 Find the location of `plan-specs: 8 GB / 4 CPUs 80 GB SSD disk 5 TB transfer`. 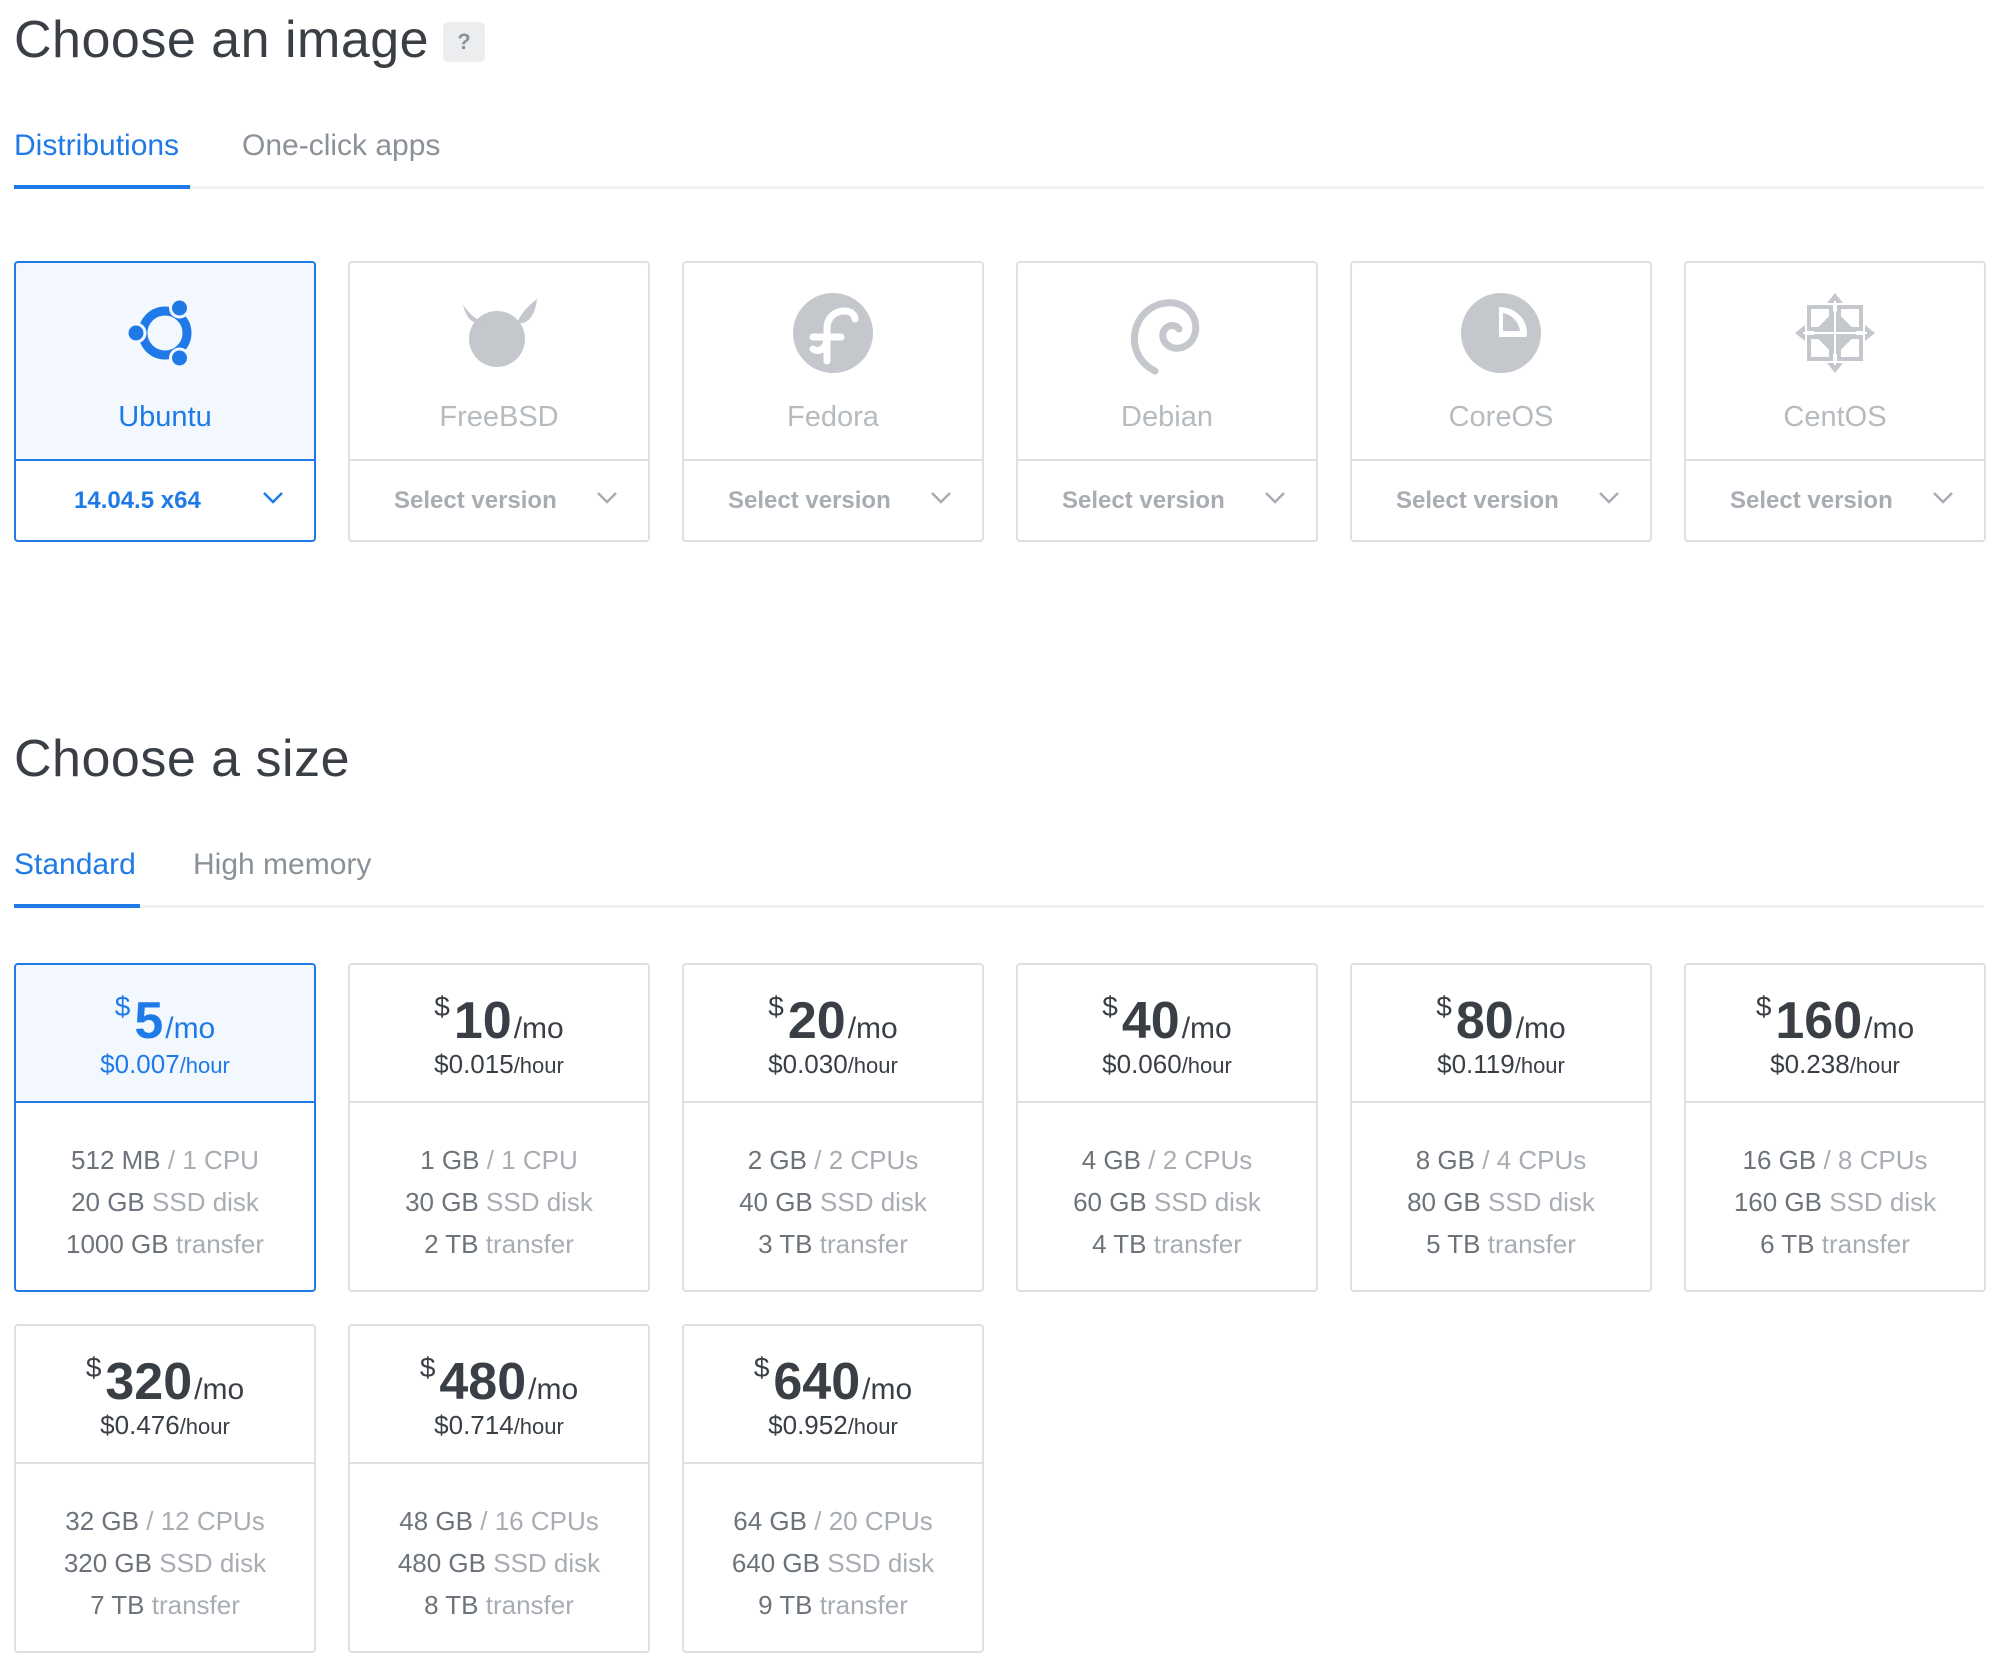

plan-specs: 8 GB / 4 CPUs 80 GB SSD disk 5 TB transfer is located at coordinates (1501, 1184).